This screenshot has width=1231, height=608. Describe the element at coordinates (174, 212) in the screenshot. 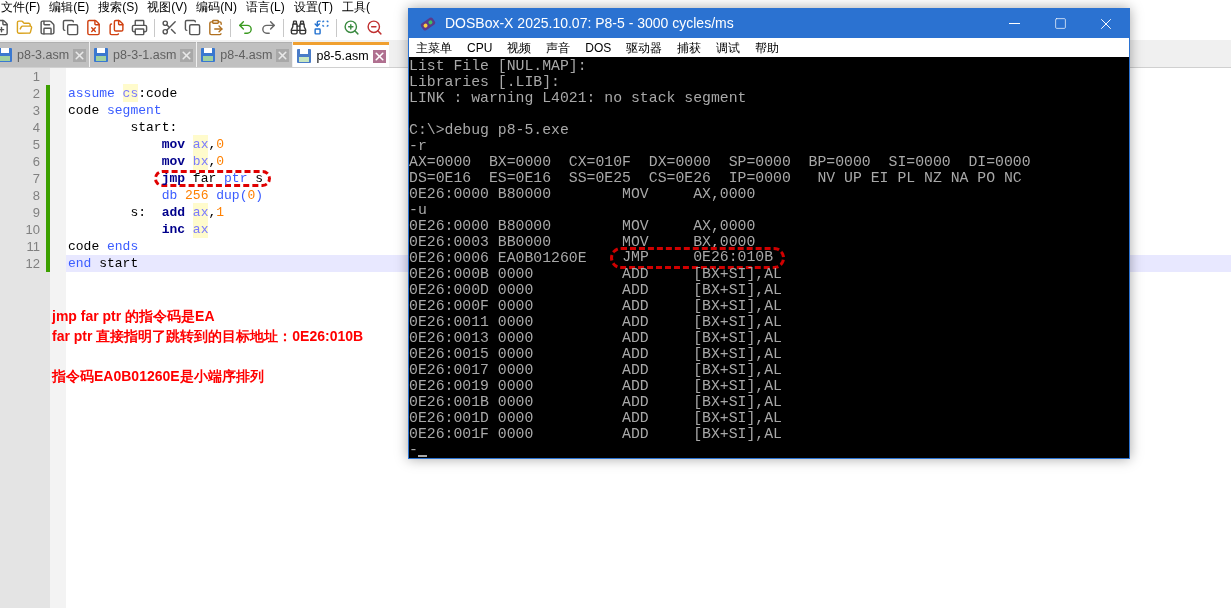

I see `code-token: add` at that location.